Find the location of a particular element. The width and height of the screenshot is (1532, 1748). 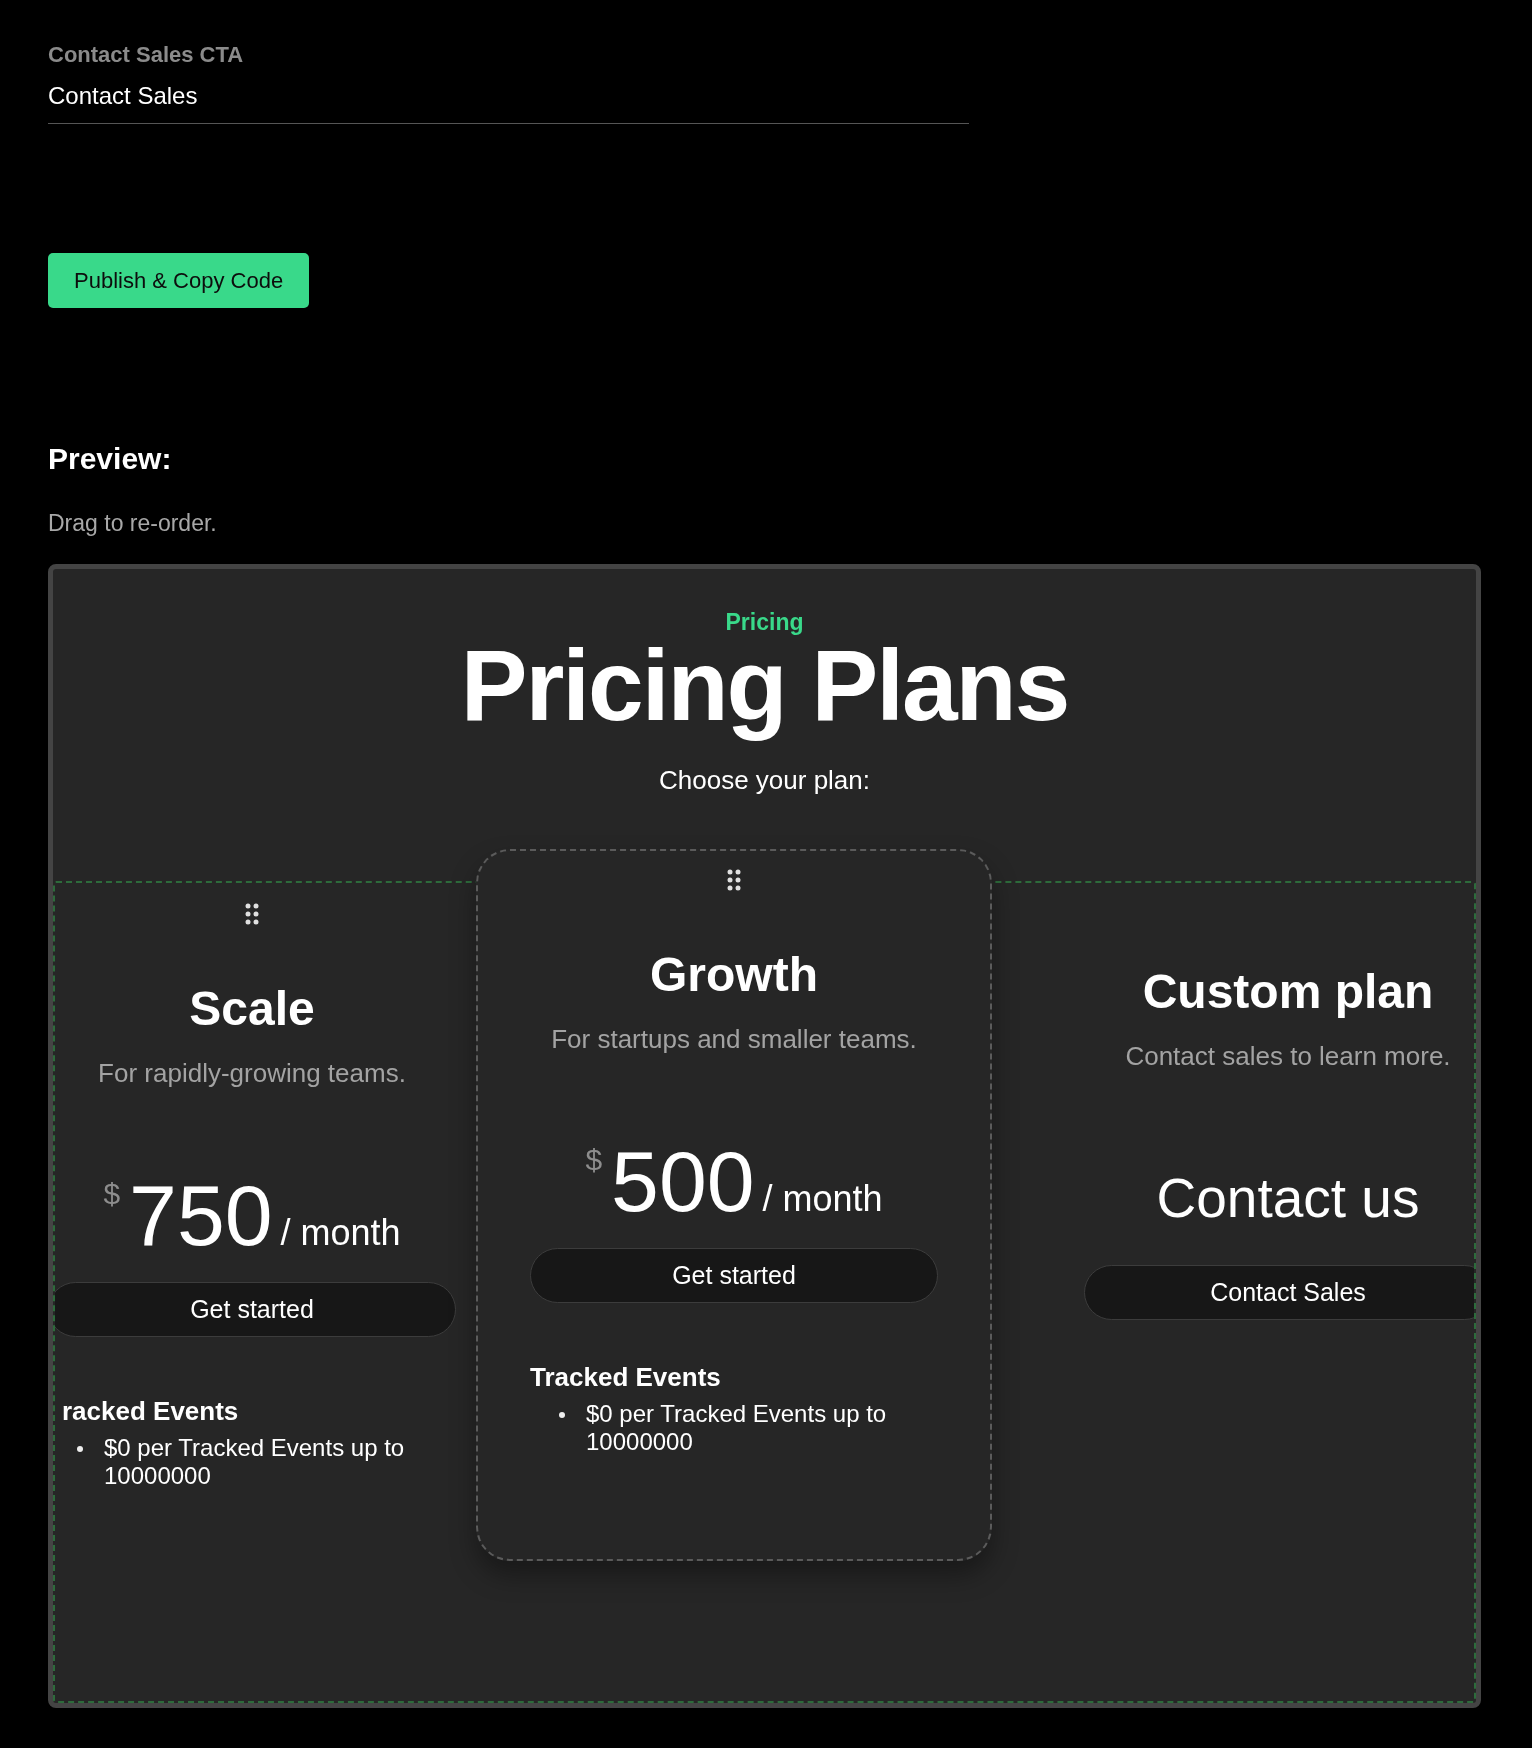

plan-name: Scale is located at coordinates (252, 1009).